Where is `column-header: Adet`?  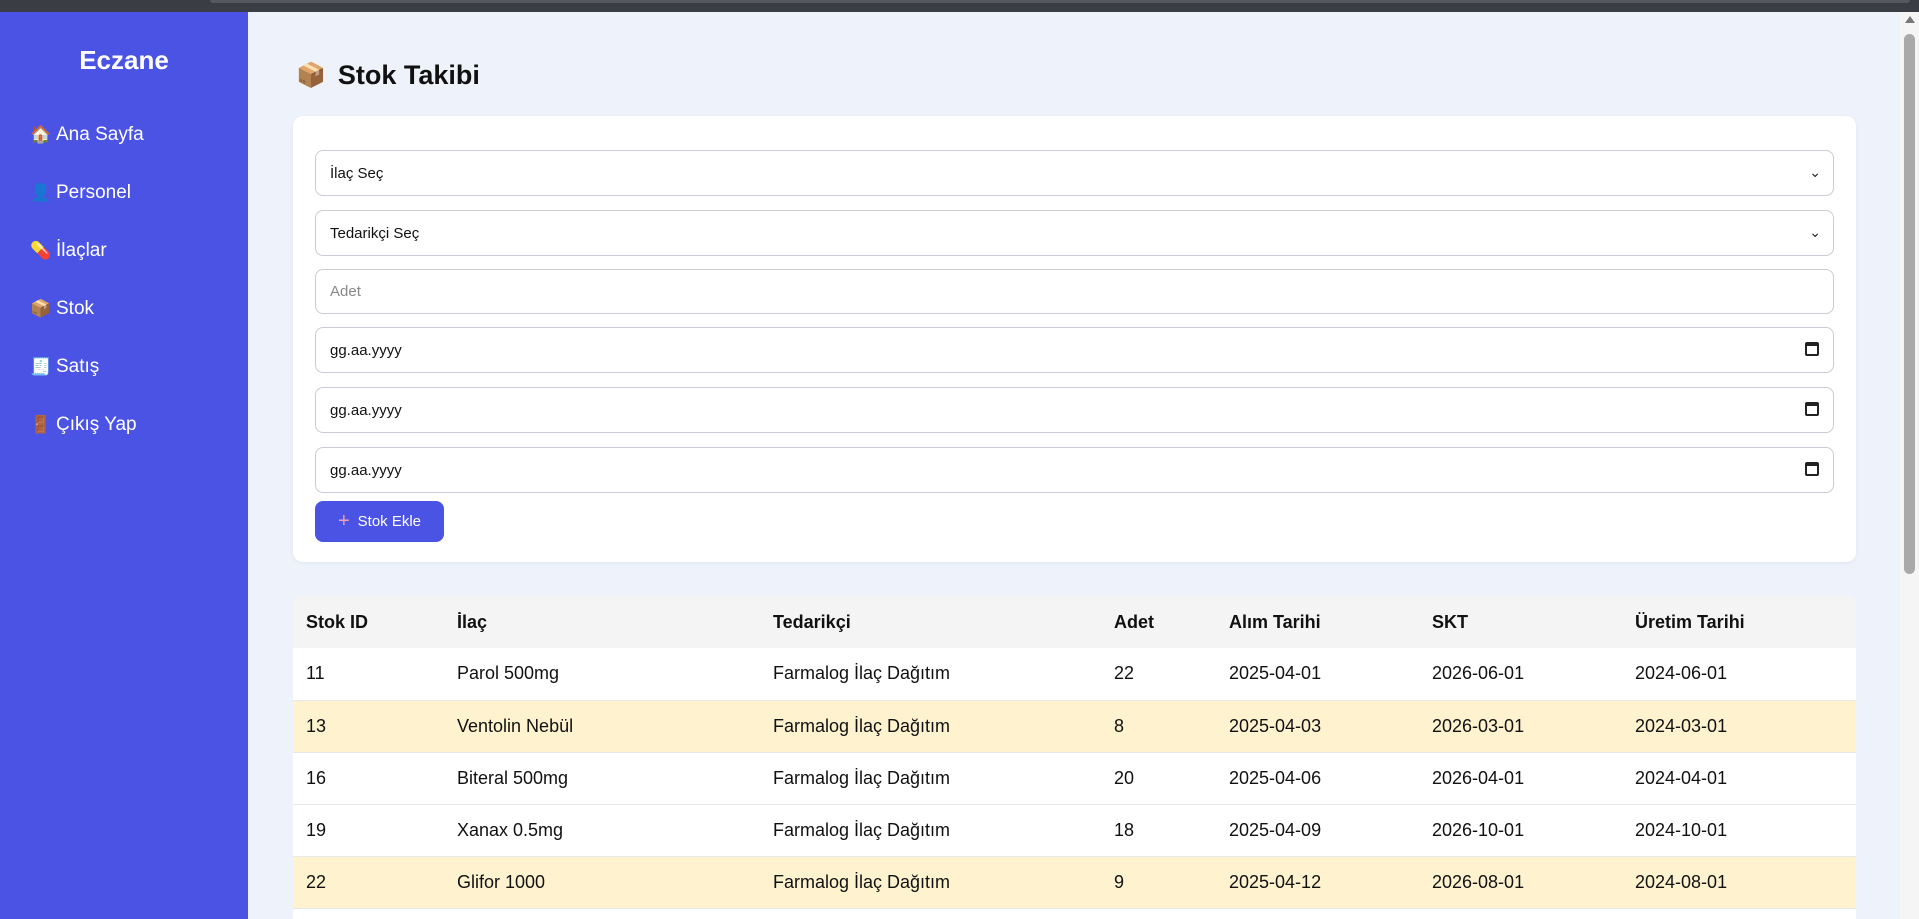
column-header: Adet is located at coordinates (1158, 622).